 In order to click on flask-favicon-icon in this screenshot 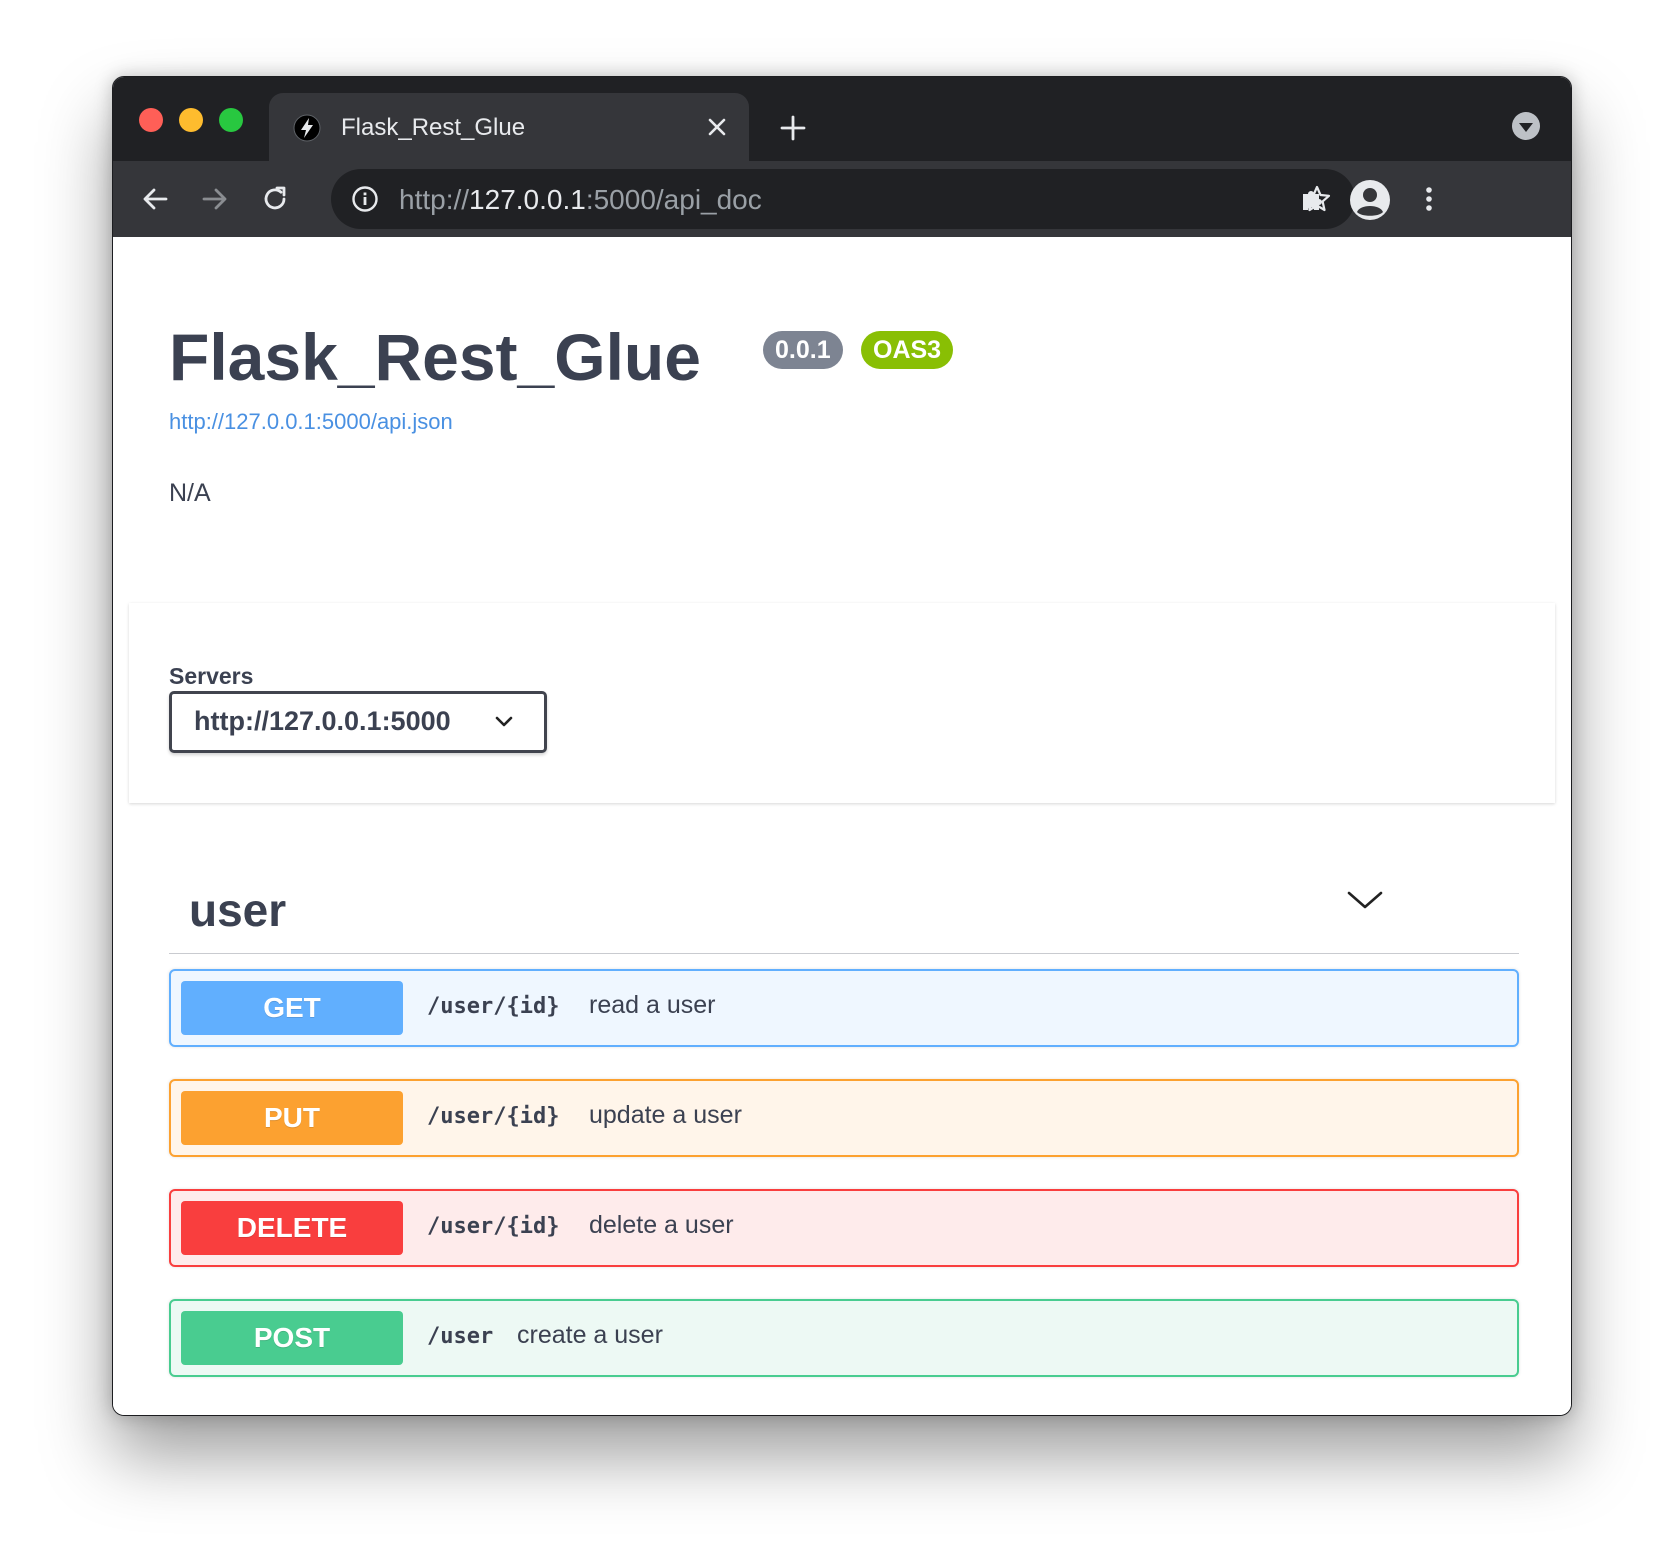, I will do `click(307, 128)`.